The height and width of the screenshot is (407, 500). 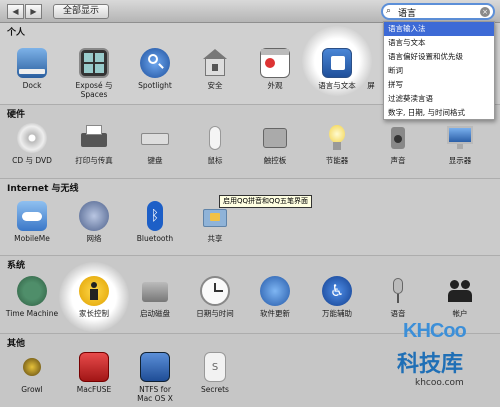 What do you see at coordinates (155, 63) in the screenshot?
I see `spotlight-icon` at bounding box center [155, 63].